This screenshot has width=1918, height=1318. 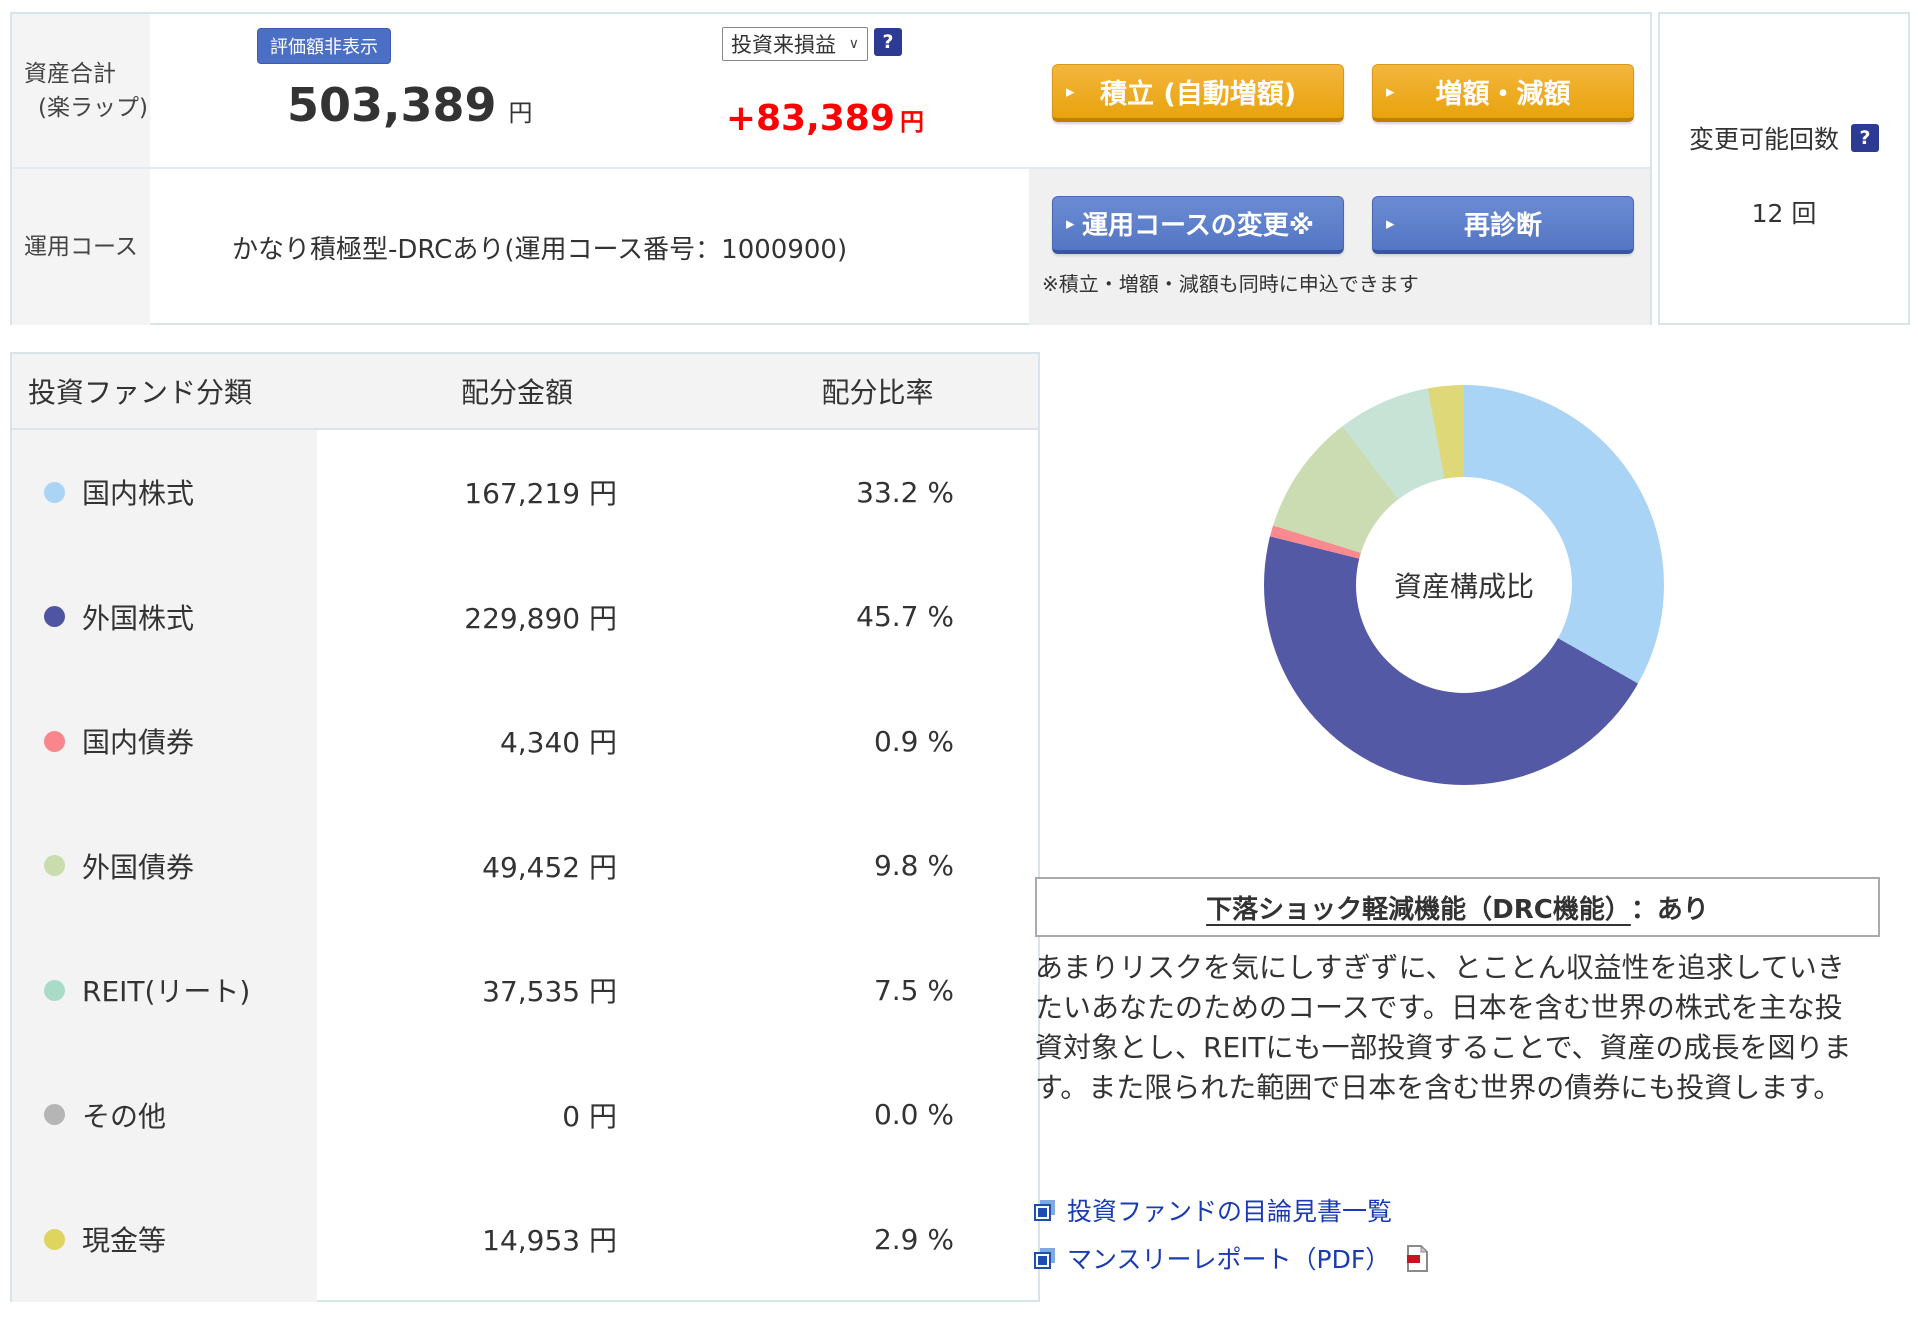 What do you see at coordinates (1763, 139) in the screenshot?
I see `change-count-label: 変更可能回数` at bounding box center [1763, 139].